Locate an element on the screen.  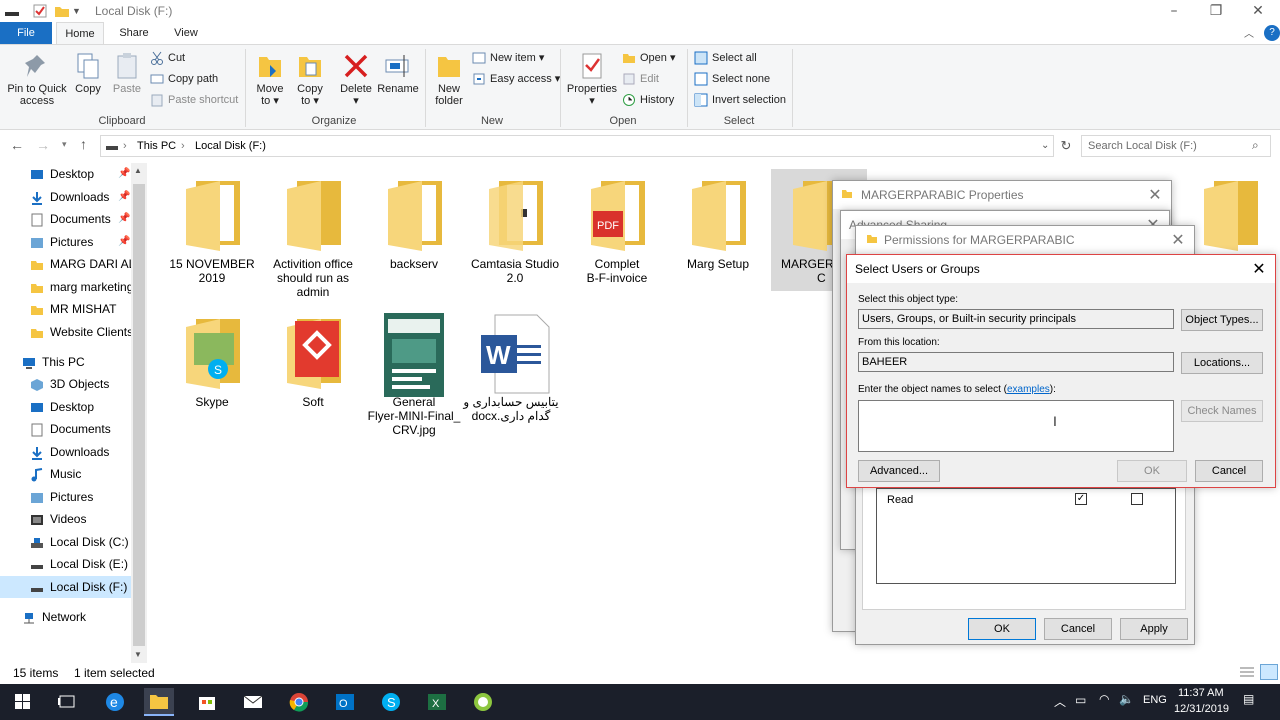
new-folder-button: New folder is located at coordinates (449, 79).